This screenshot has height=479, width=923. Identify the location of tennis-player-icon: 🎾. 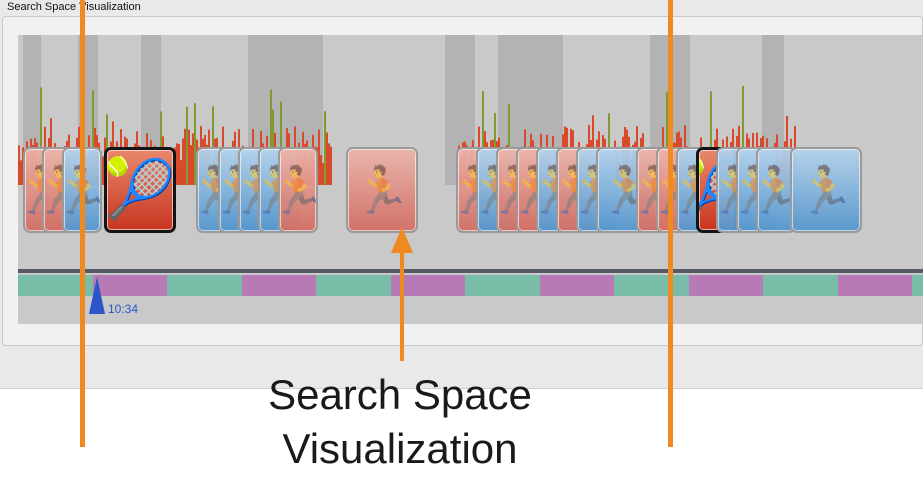
(140, 189).